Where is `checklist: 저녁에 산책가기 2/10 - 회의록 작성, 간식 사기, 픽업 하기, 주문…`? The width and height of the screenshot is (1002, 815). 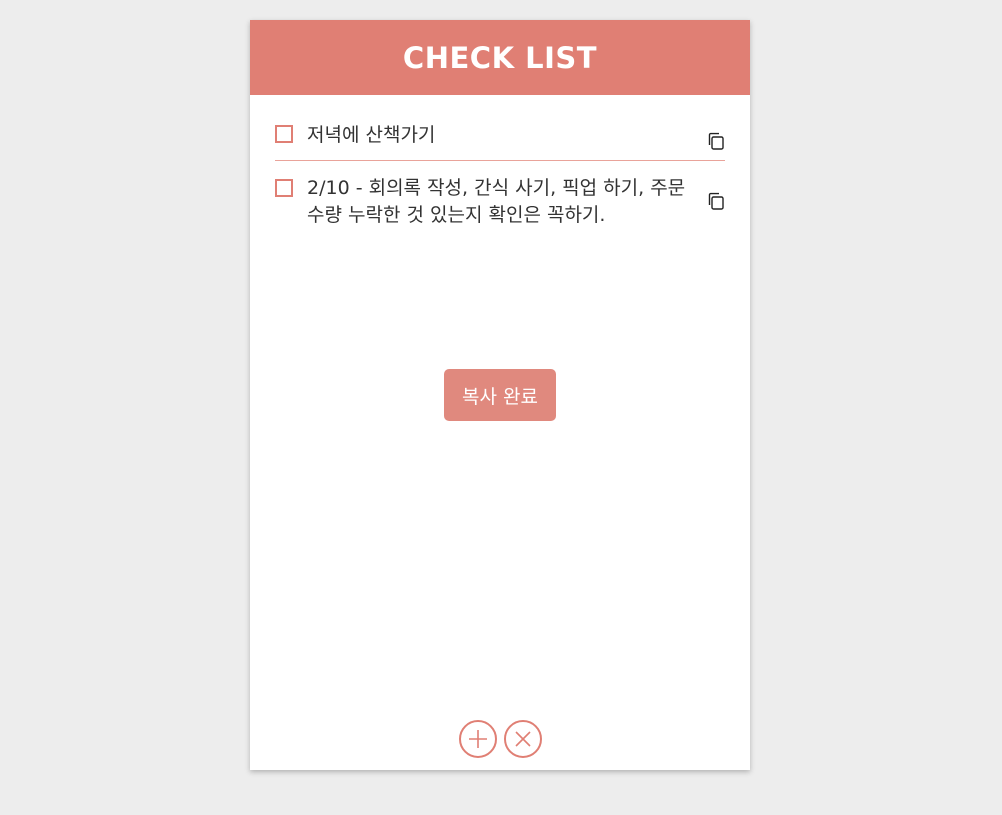
checklist: 저녁에 산책가기 2/10 - 회의록 작성, 간식 사기, 픽업 하기, 주문… is located at coordinates (500, 162).